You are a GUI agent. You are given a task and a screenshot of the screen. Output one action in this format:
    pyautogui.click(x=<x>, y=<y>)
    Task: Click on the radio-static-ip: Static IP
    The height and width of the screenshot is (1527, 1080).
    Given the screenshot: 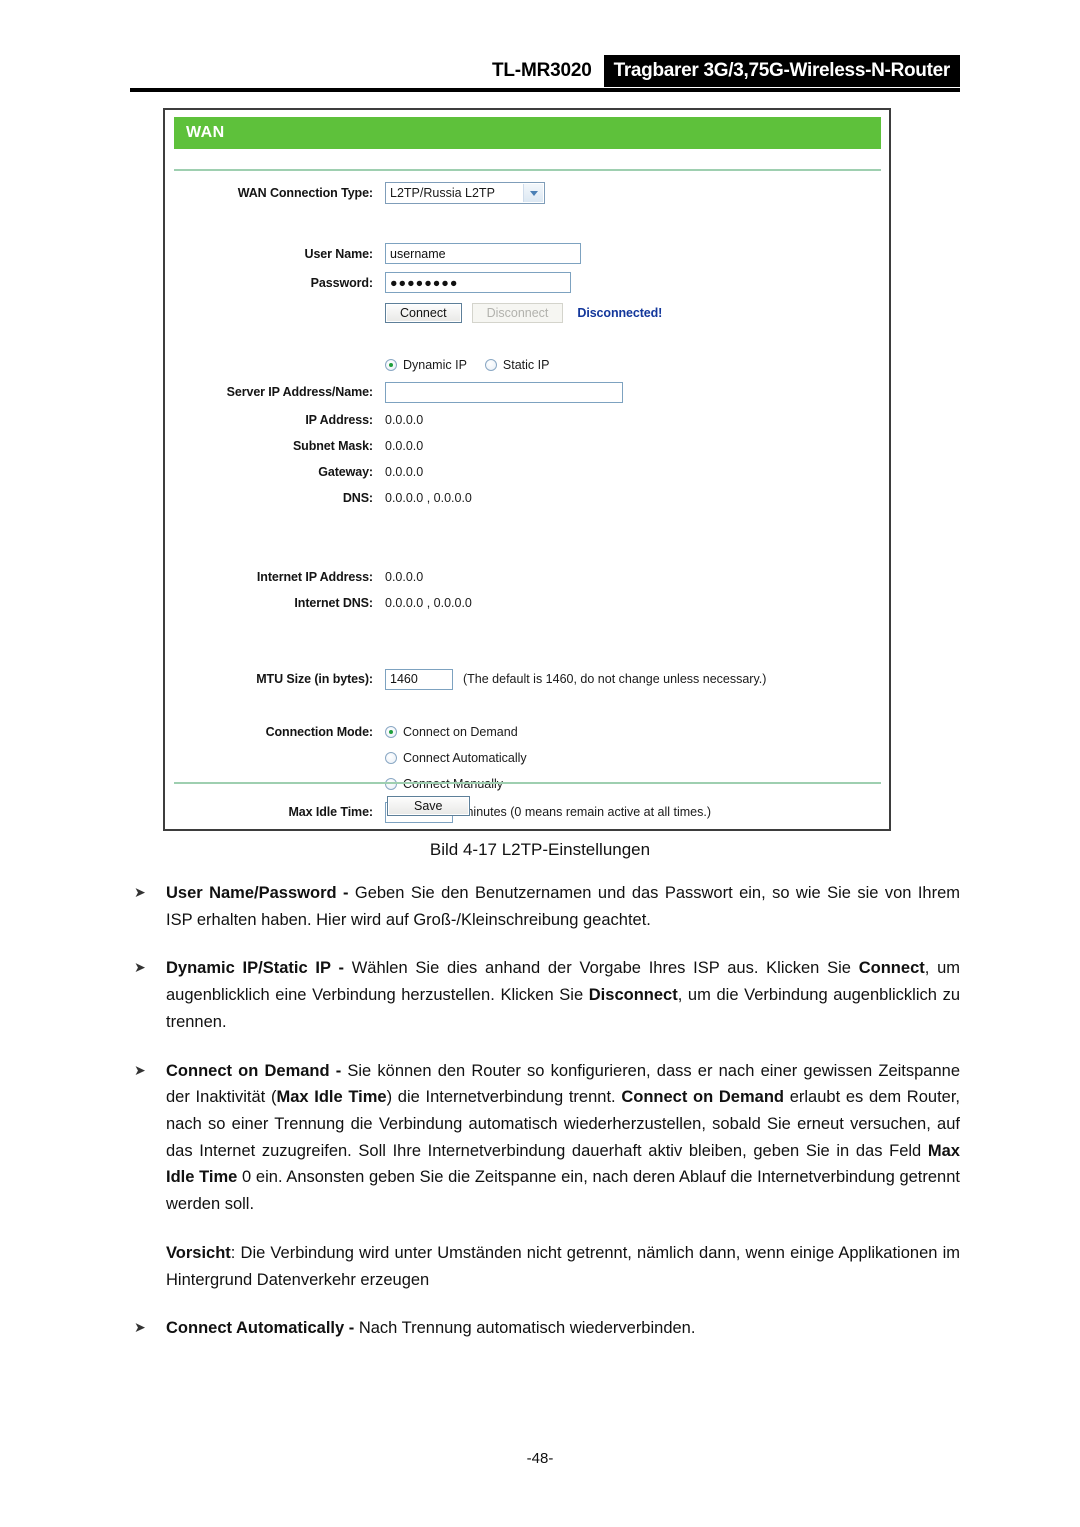 What is the action you would take?
    pyautogui.click(x=517, y=364)
    